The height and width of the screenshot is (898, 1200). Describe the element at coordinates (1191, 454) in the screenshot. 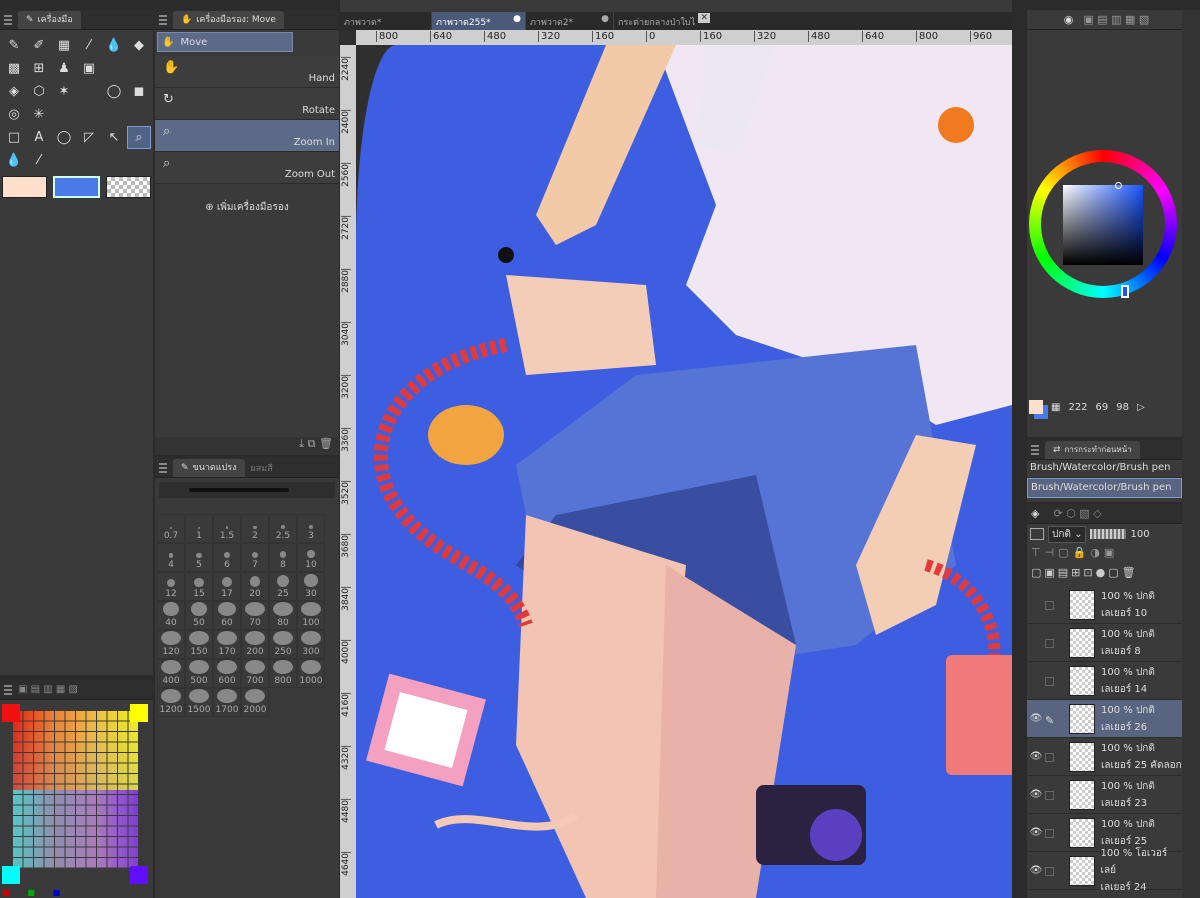

I see `panel-scrollbar` at that location.